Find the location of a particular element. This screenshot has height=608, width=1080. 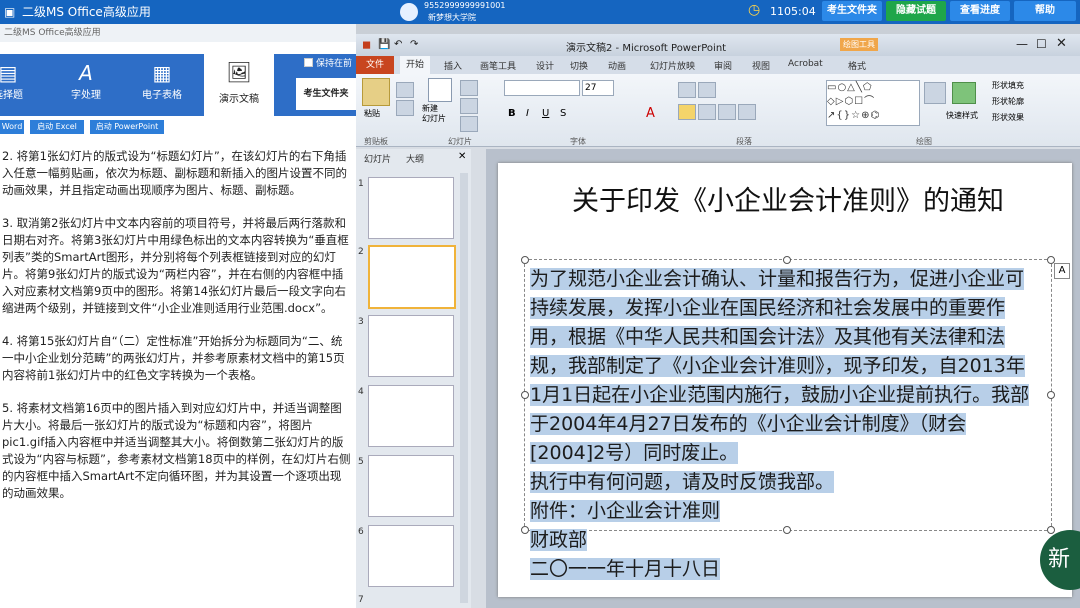

group-drawing: 绘图 is located at coordinates (924, 141).